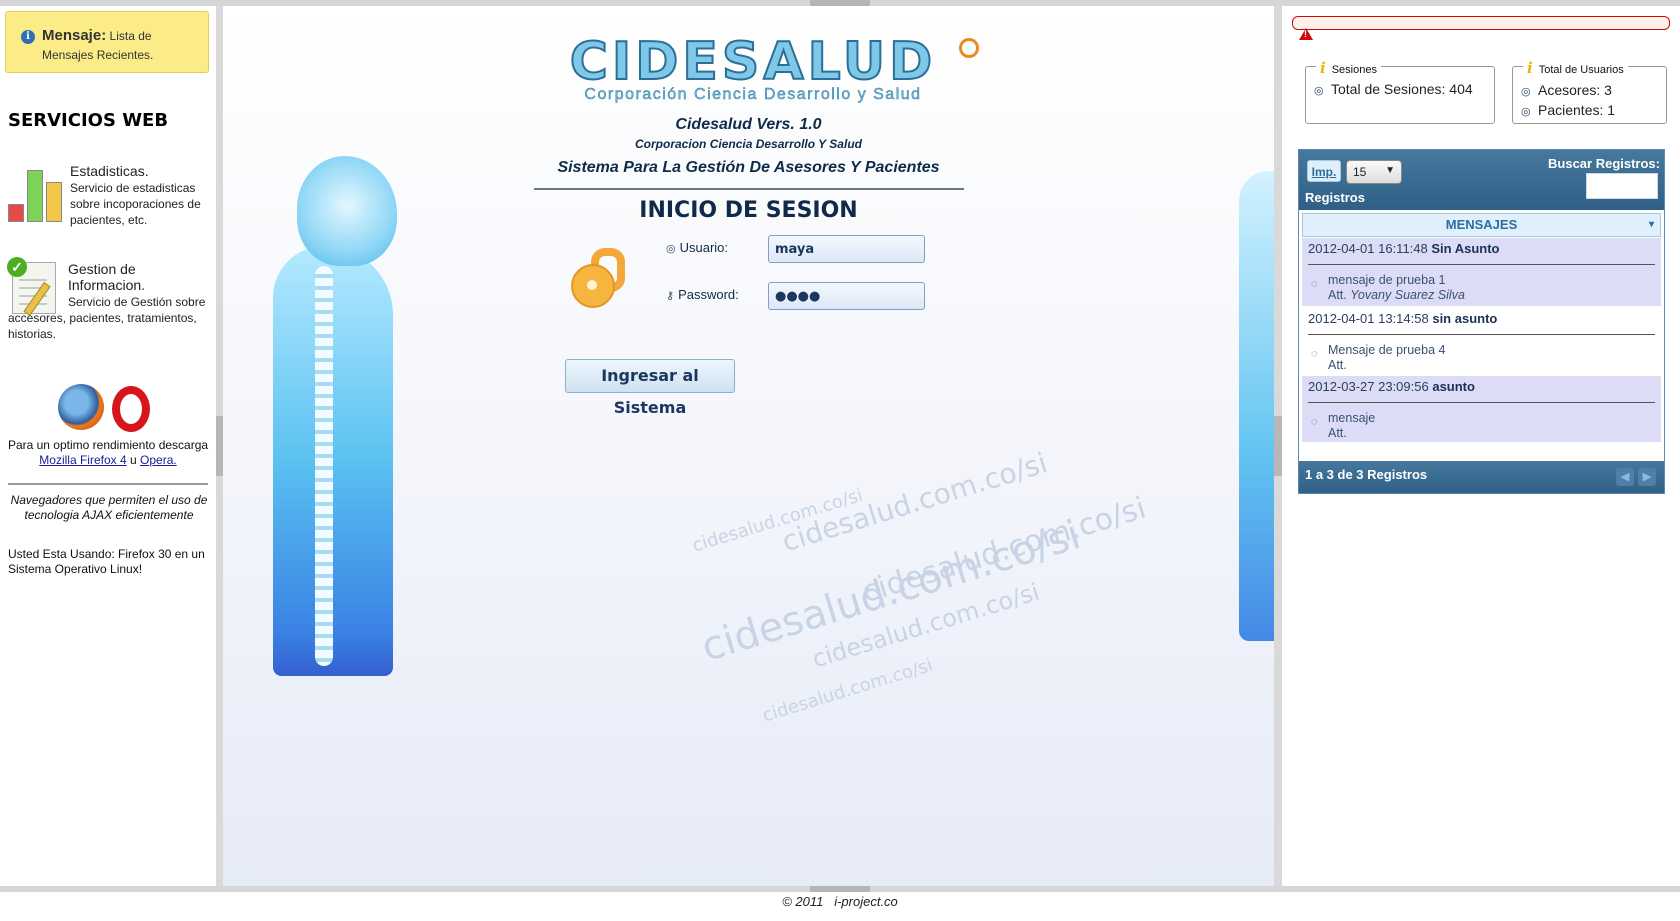 This screenshot has height=921, width=1680. Describe the element at coordinates (1568, 110) in the screenshot. I see `pacientes-count: ◎ Pacientes: 1` at that location.